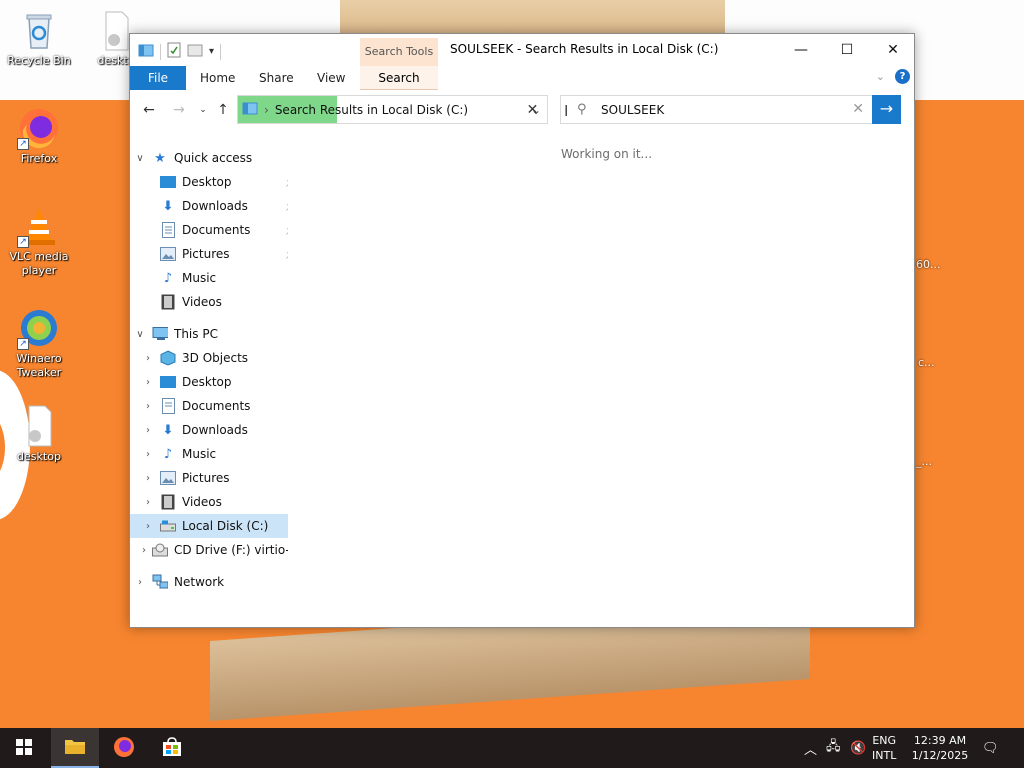 The height and width of the screenshot is (768, 1024). I want to click on pictures-icon, so click(168, 254).